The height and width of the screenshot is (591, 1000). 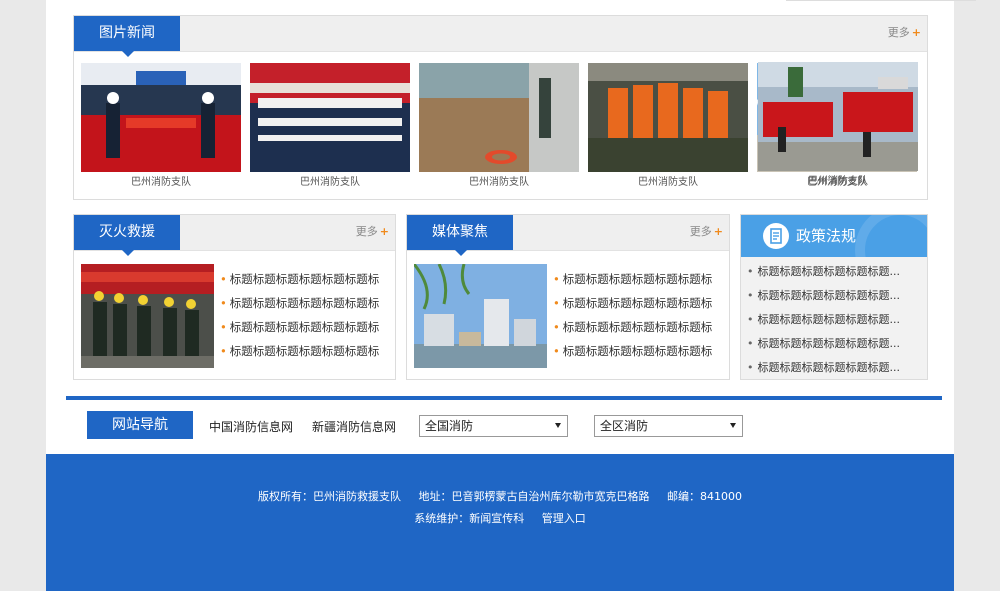 What do you see at coordinates (564, 518) in the screenshot?
I see `admin-link: 管理入口` at bounding box center [564, 518].